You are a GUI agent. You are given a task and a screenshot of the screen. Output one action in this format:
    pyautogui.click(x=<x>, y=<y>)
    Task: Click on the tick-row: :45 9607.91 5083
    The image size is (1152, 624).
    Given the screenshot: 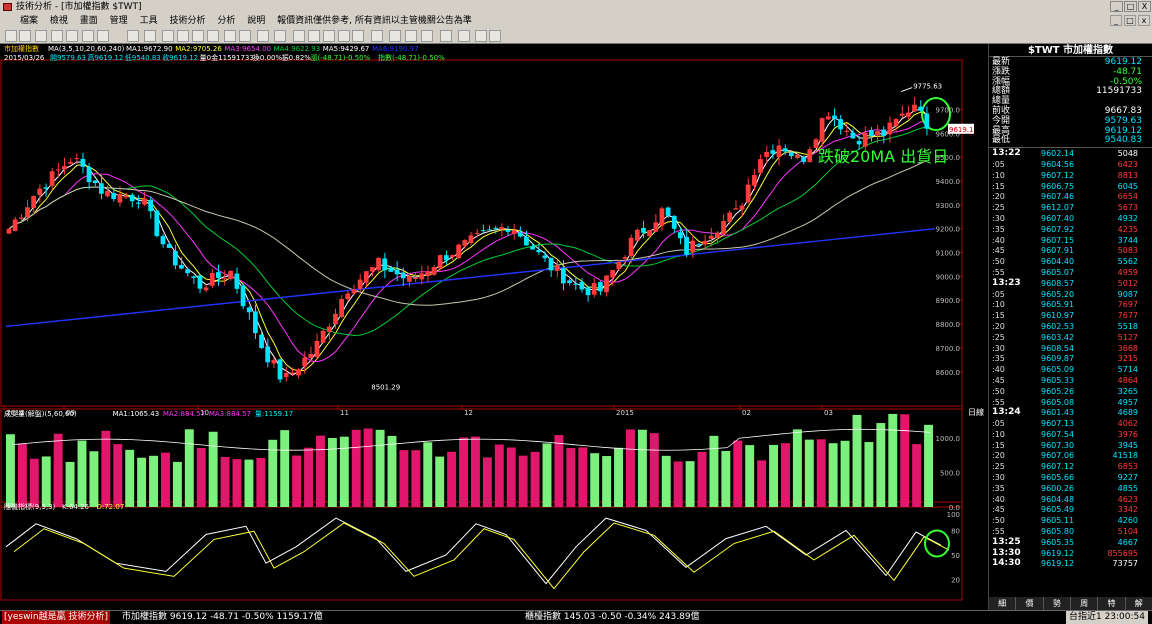 What is the action you would take?
    pyautogui.click(x=1070, y=250)
    